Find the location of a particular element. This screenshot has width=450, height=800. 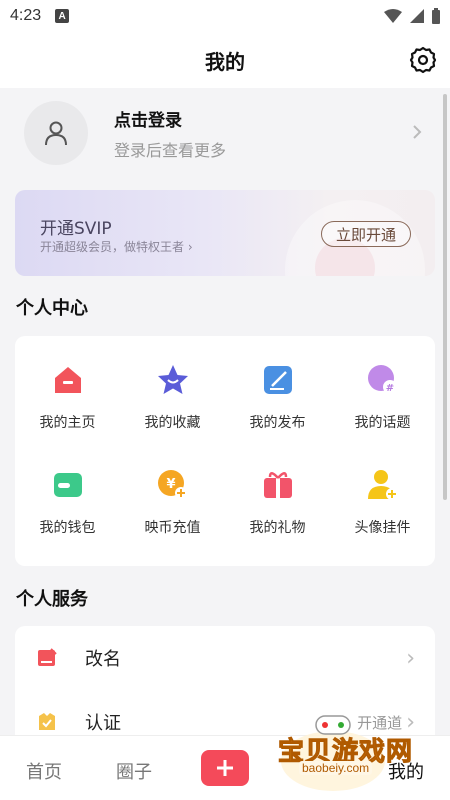

grid-item-label: 头像挂件 is located at coordinates (382, 528).